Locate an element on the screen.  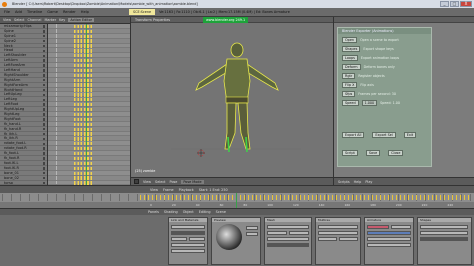
rgtr-button: Rgtr is located at coordinates (349, 76).